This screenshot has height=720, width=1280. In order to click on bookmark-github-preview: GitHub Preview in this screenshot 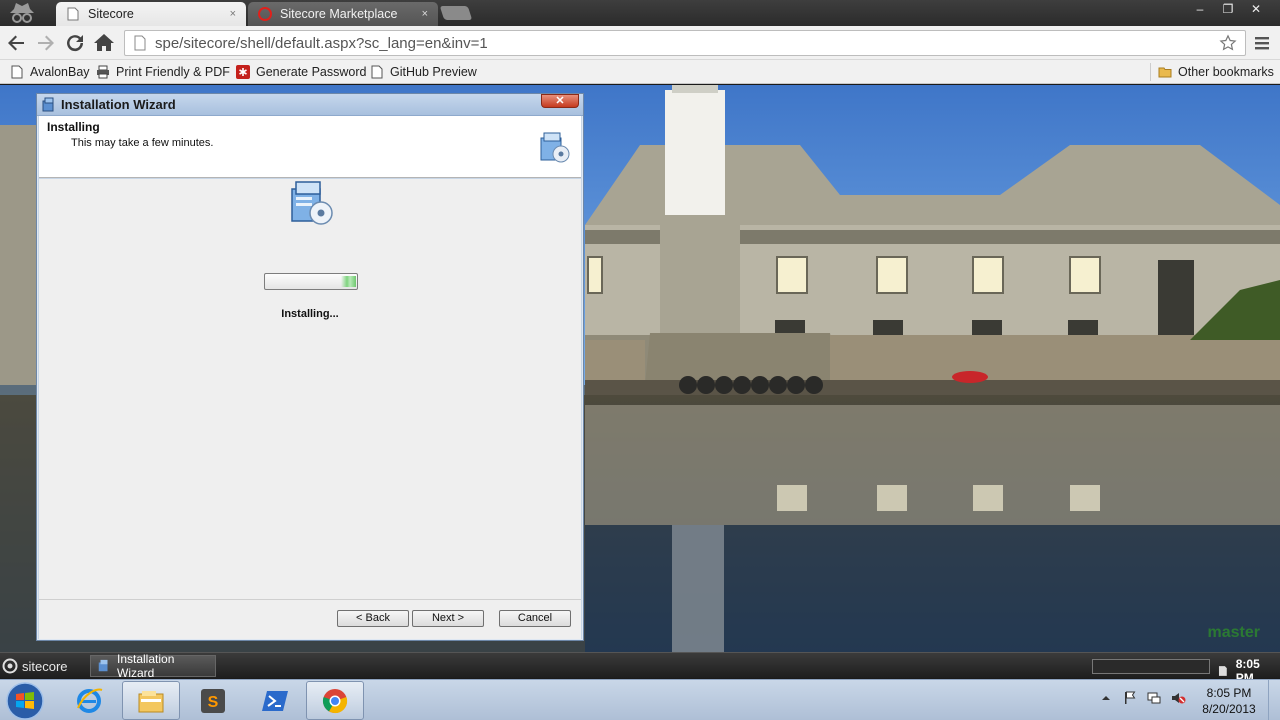, I will do `click(423, 72)`.